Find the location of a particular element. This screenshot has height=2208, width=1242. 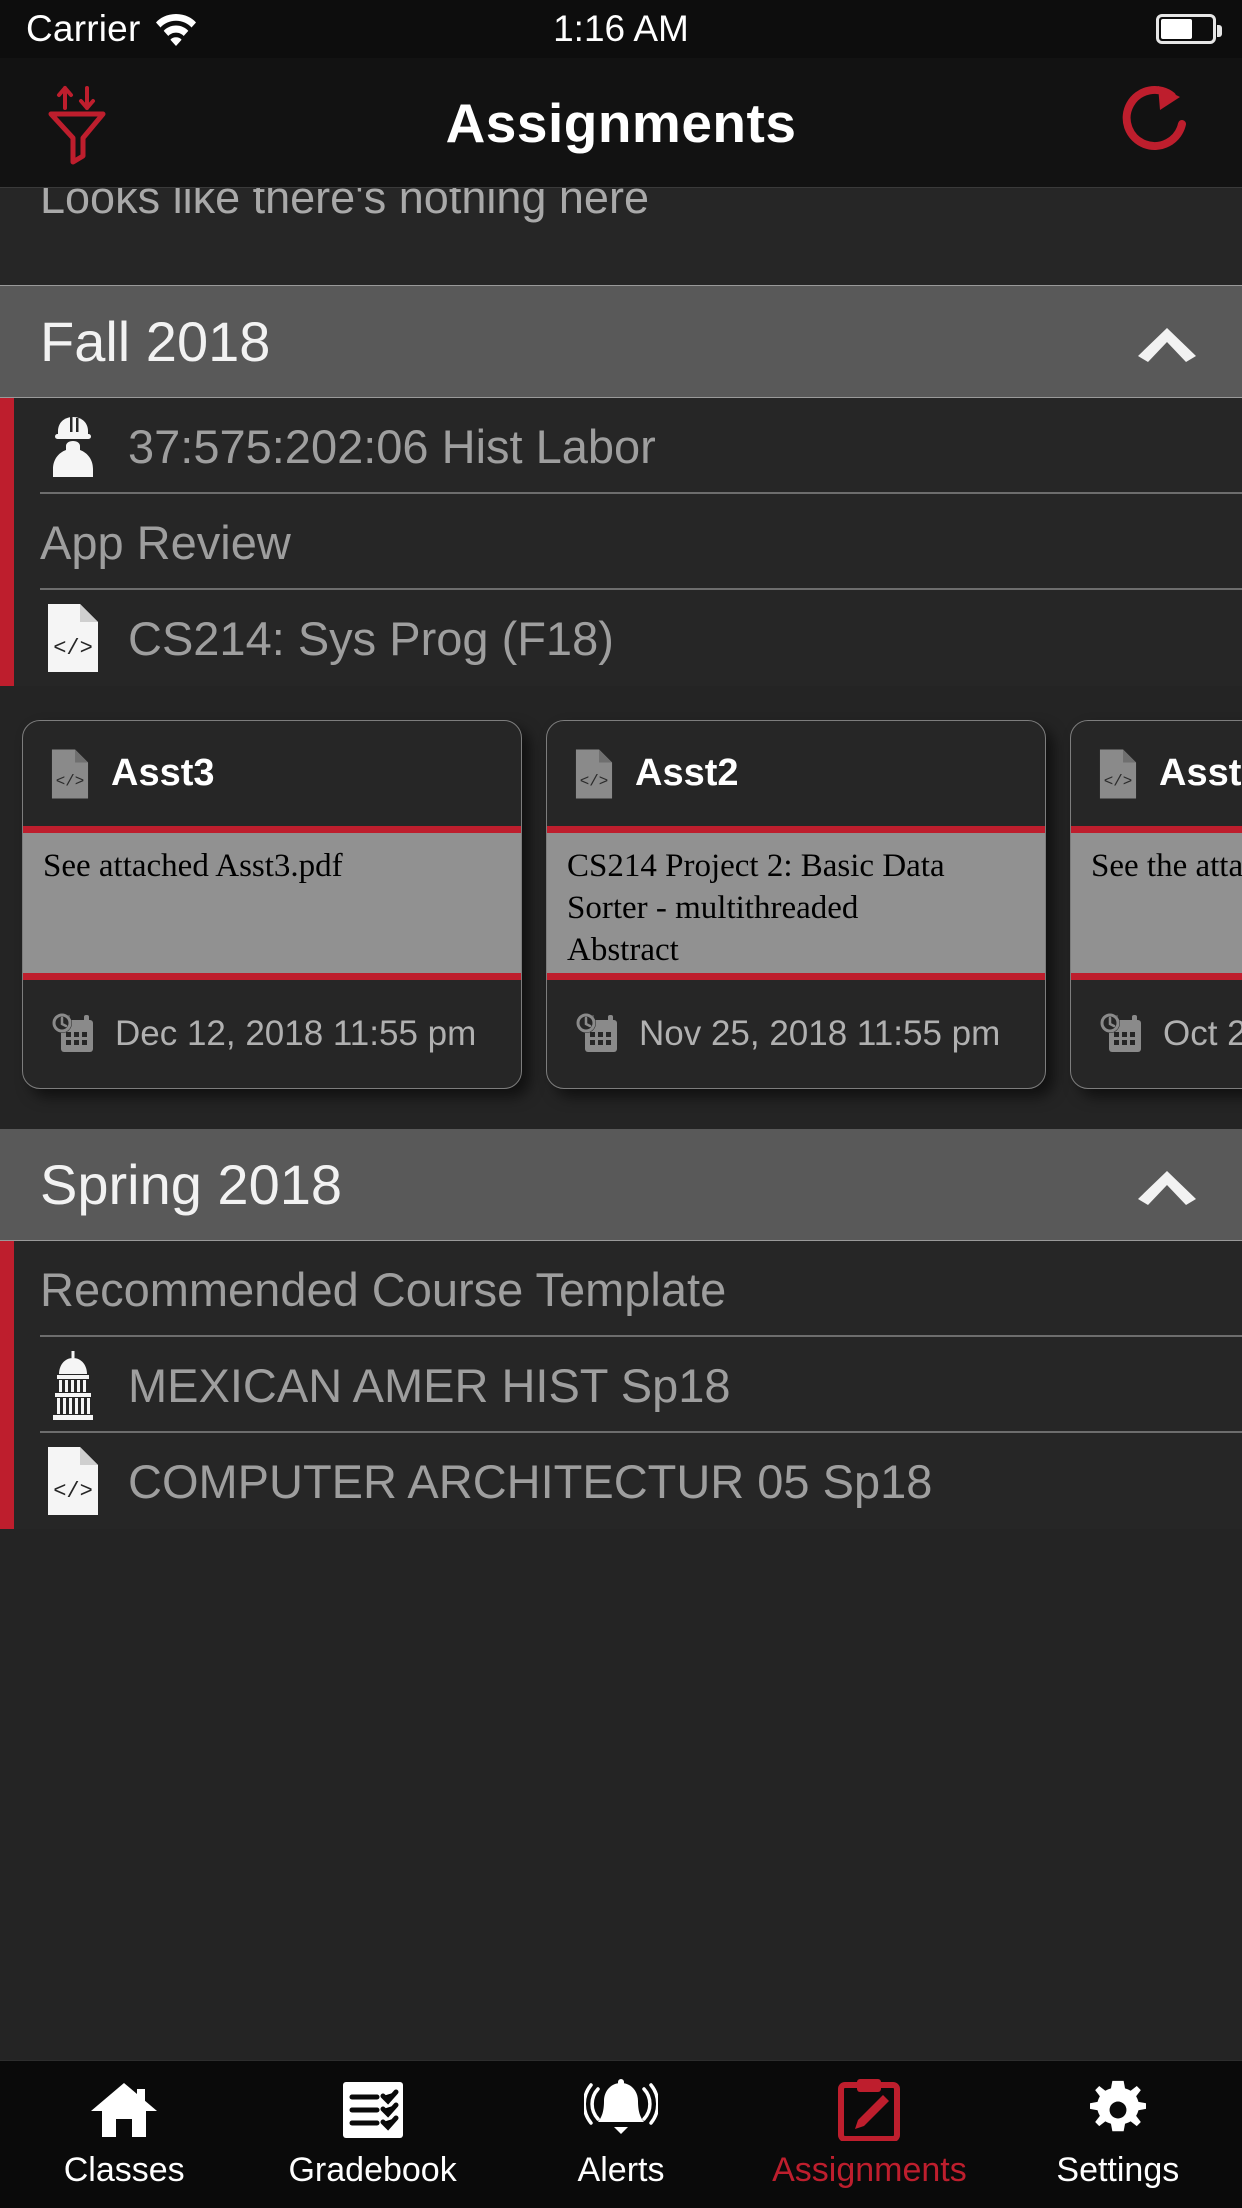

assignment-card-body: See the attached is located at coordinates (1156, 906).